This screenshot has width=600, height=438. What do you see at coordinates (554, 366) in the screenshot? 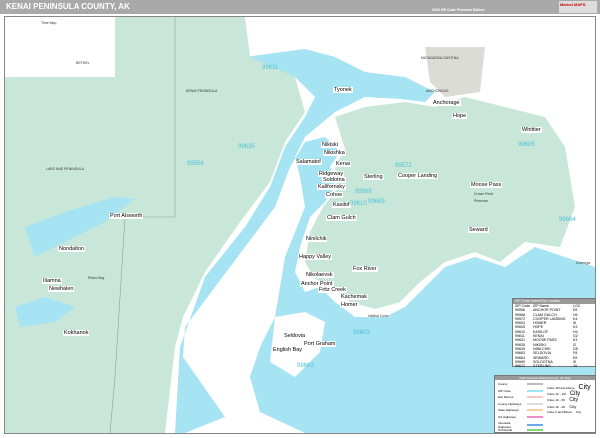
I see `zip-table-row: 99672 STERLING J4` at bounding box center [554, 366].